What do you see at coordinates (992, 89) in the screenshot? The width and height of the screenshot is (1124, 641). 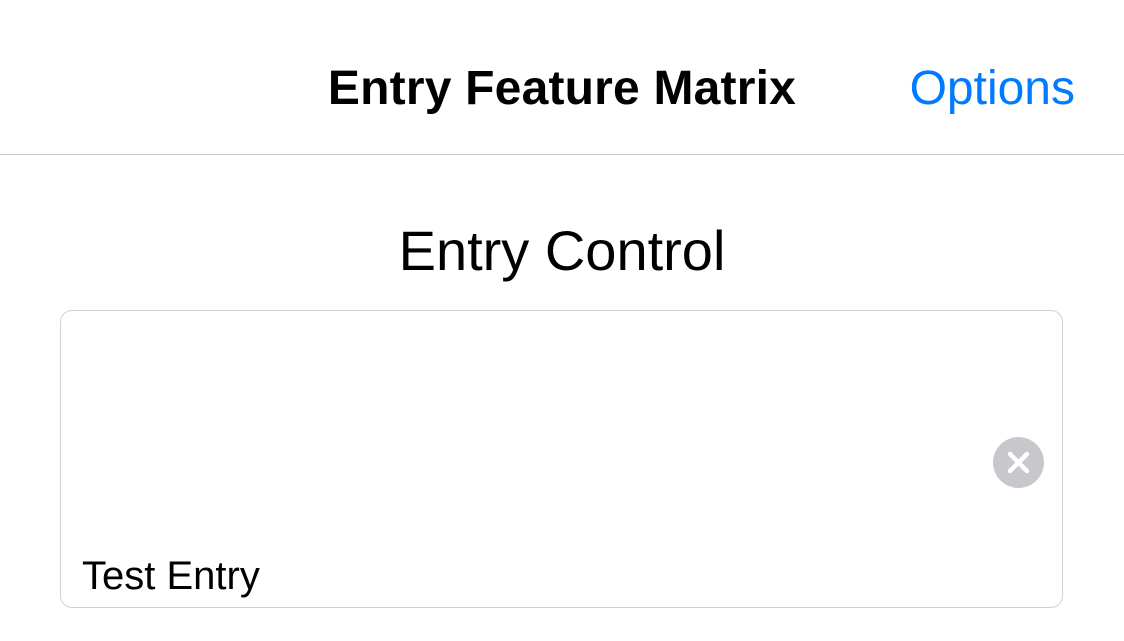 I see `options-button: Options` at bounding box center [992, 89].